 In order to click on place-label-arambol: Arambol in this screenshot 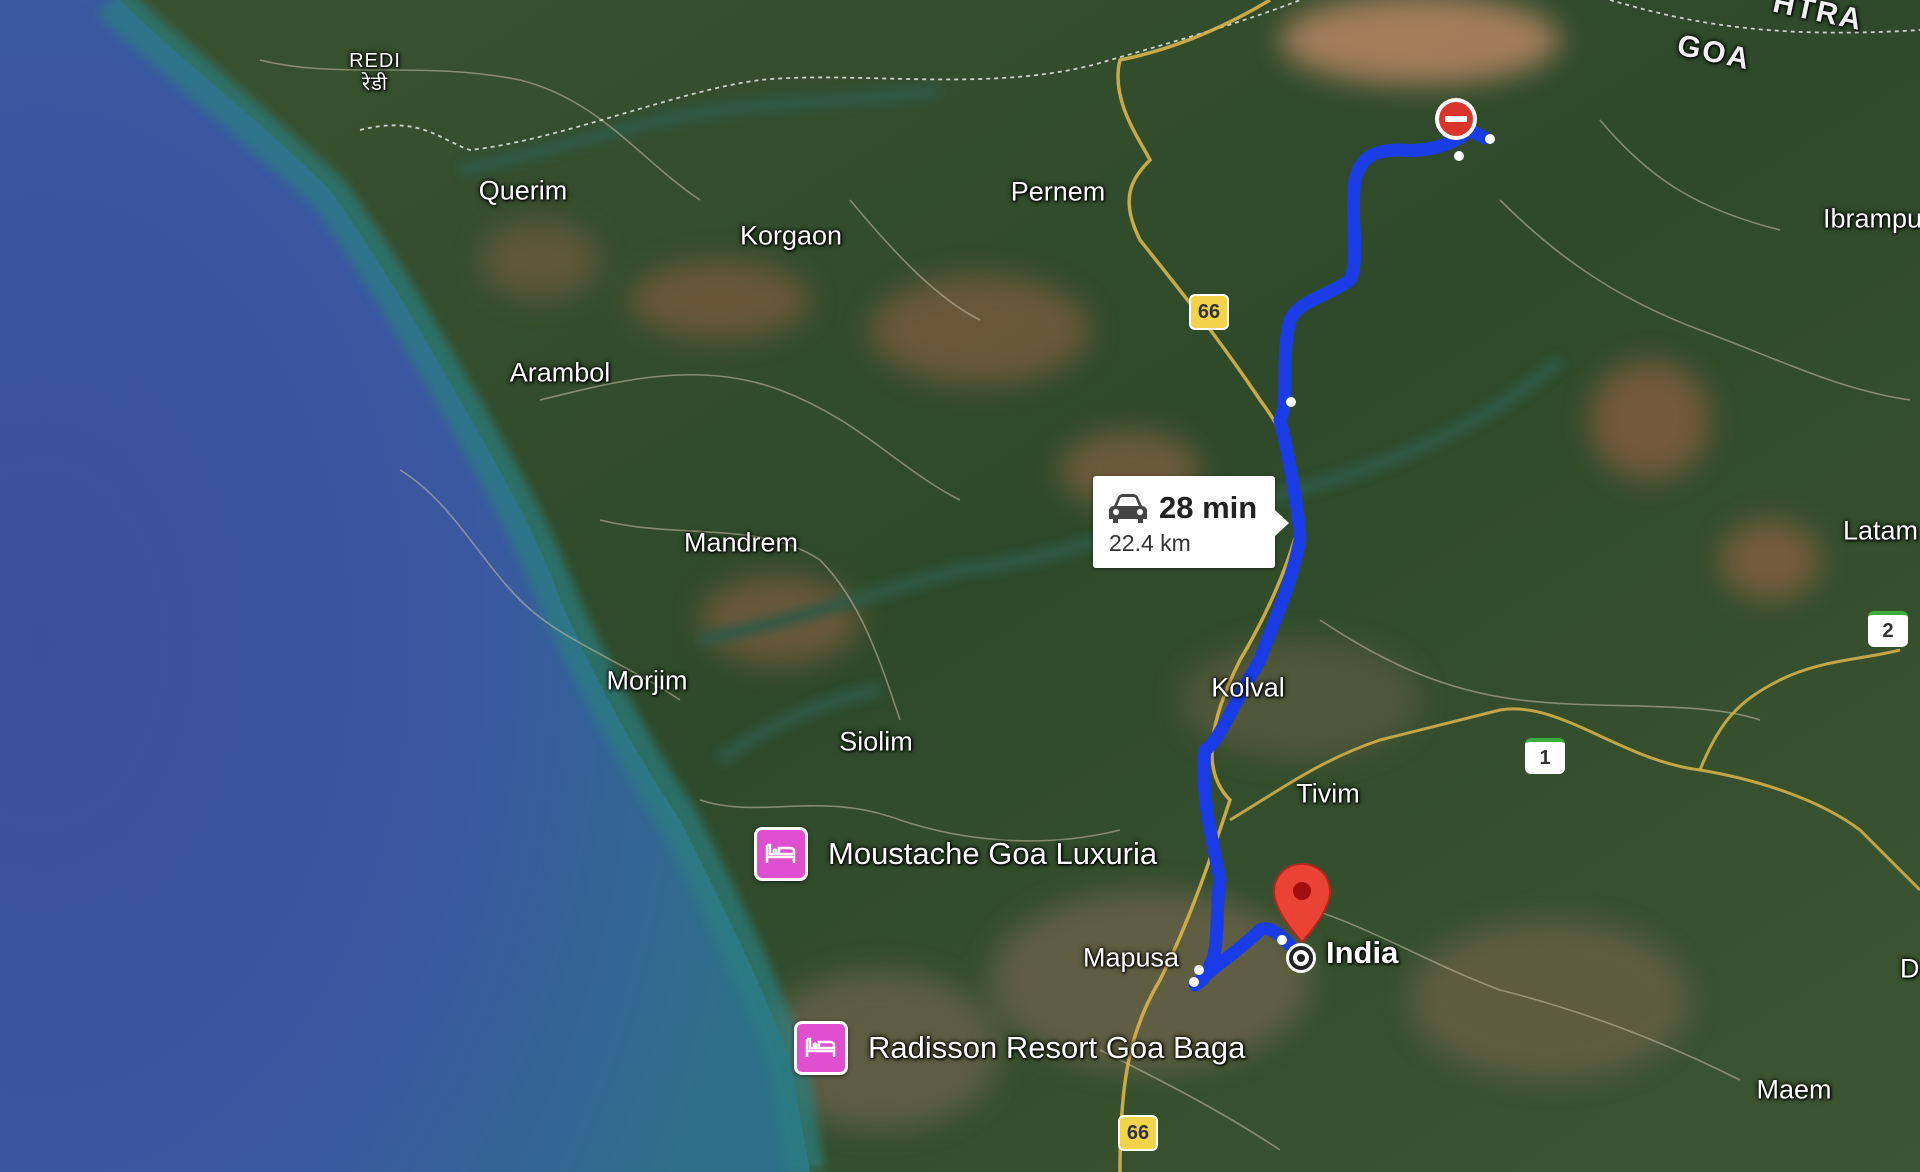, I will do `click(560, 372)`.